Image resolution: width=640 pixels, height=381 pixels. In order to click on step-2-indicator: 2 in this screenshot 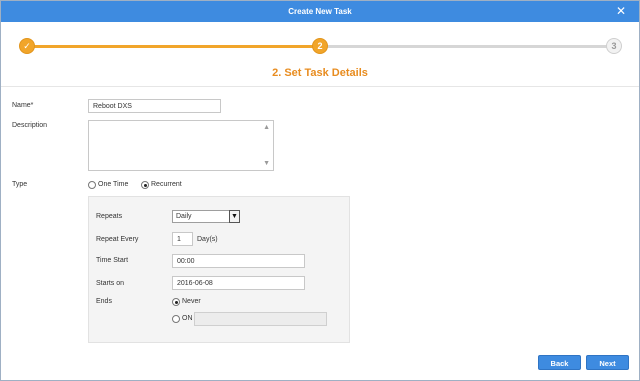, I will do `click(320, 46)`.